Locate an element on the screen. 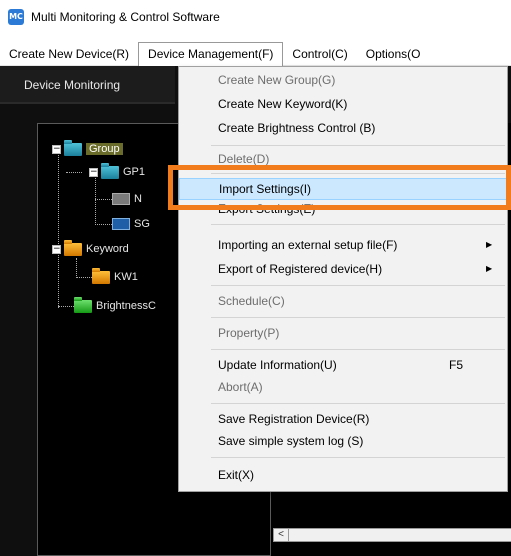  tree-node-keyword: − Keyword is located at coordinates (90, 248).